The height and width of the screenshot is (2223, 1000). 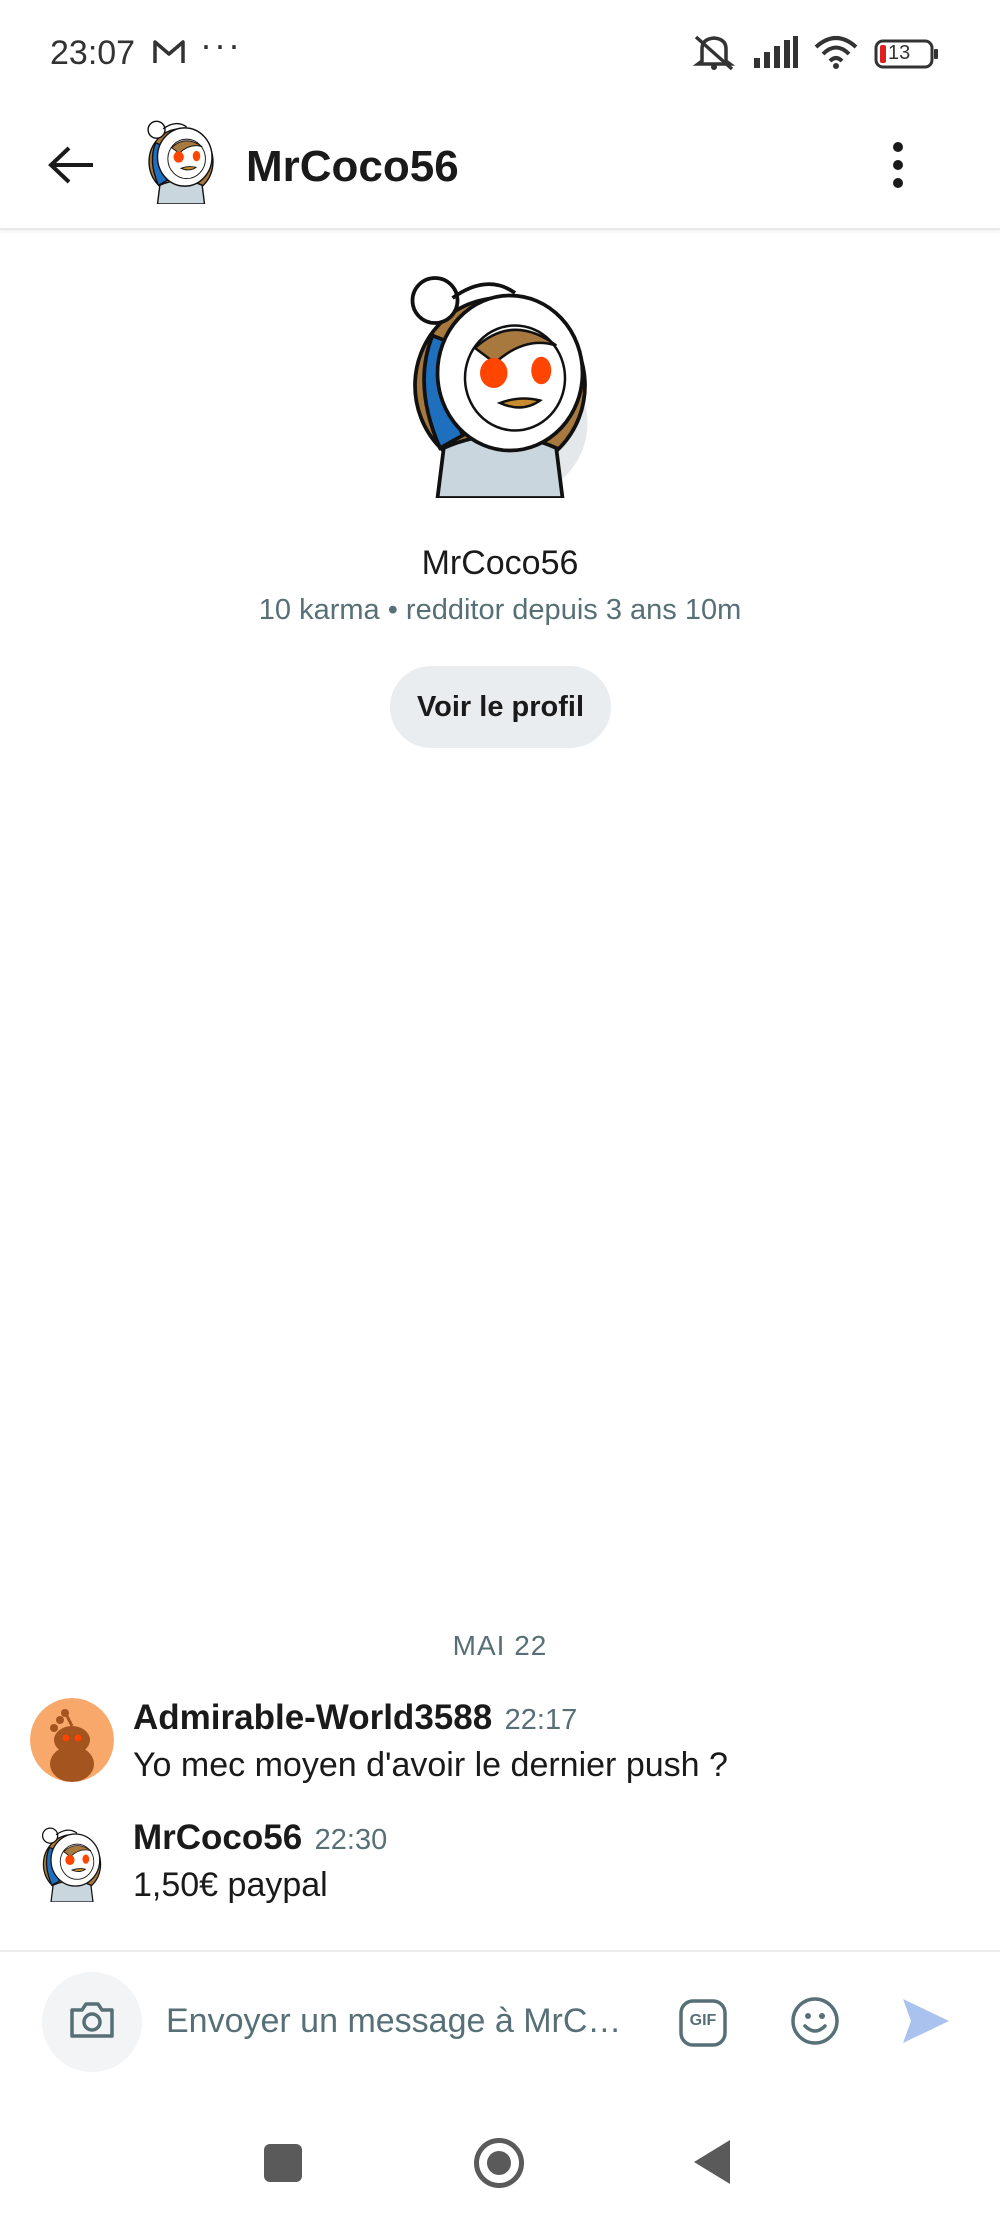 What do you see at coordinates (712, 2162) in the screenshot?
I see `system-back-button` at bounding box center [712, 2162].